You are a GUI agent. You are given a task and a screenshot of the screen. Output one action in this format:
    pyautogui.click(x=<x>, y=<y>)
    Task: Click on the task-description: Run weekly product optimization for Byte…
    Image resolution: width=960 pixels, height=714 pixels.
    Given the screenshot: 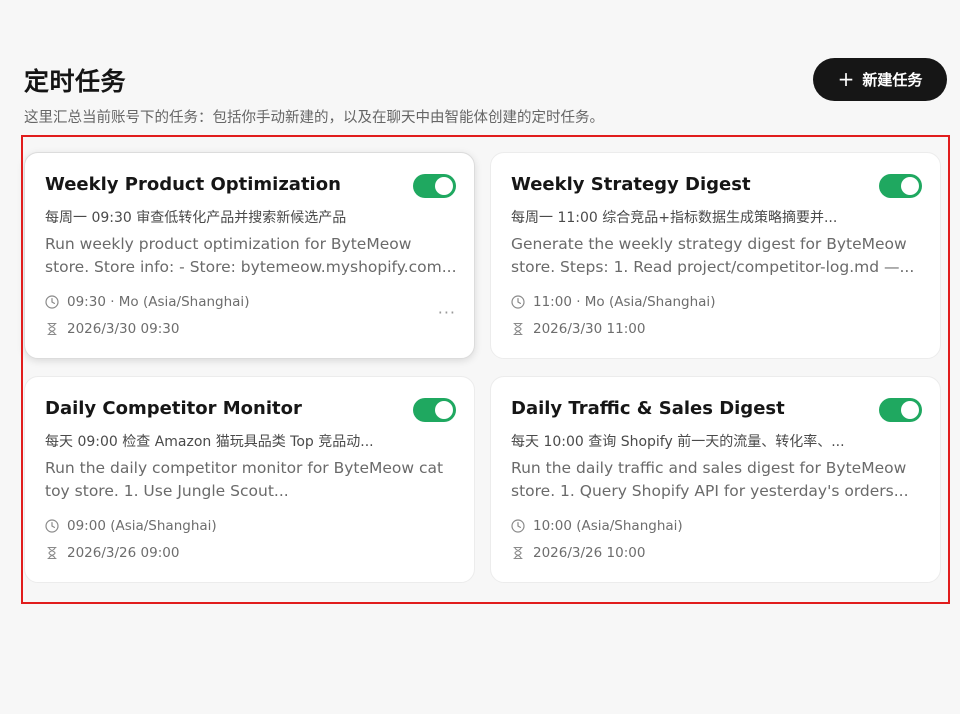 What is the action you would take?
    pyautogui.click(x=251, y=255)
    